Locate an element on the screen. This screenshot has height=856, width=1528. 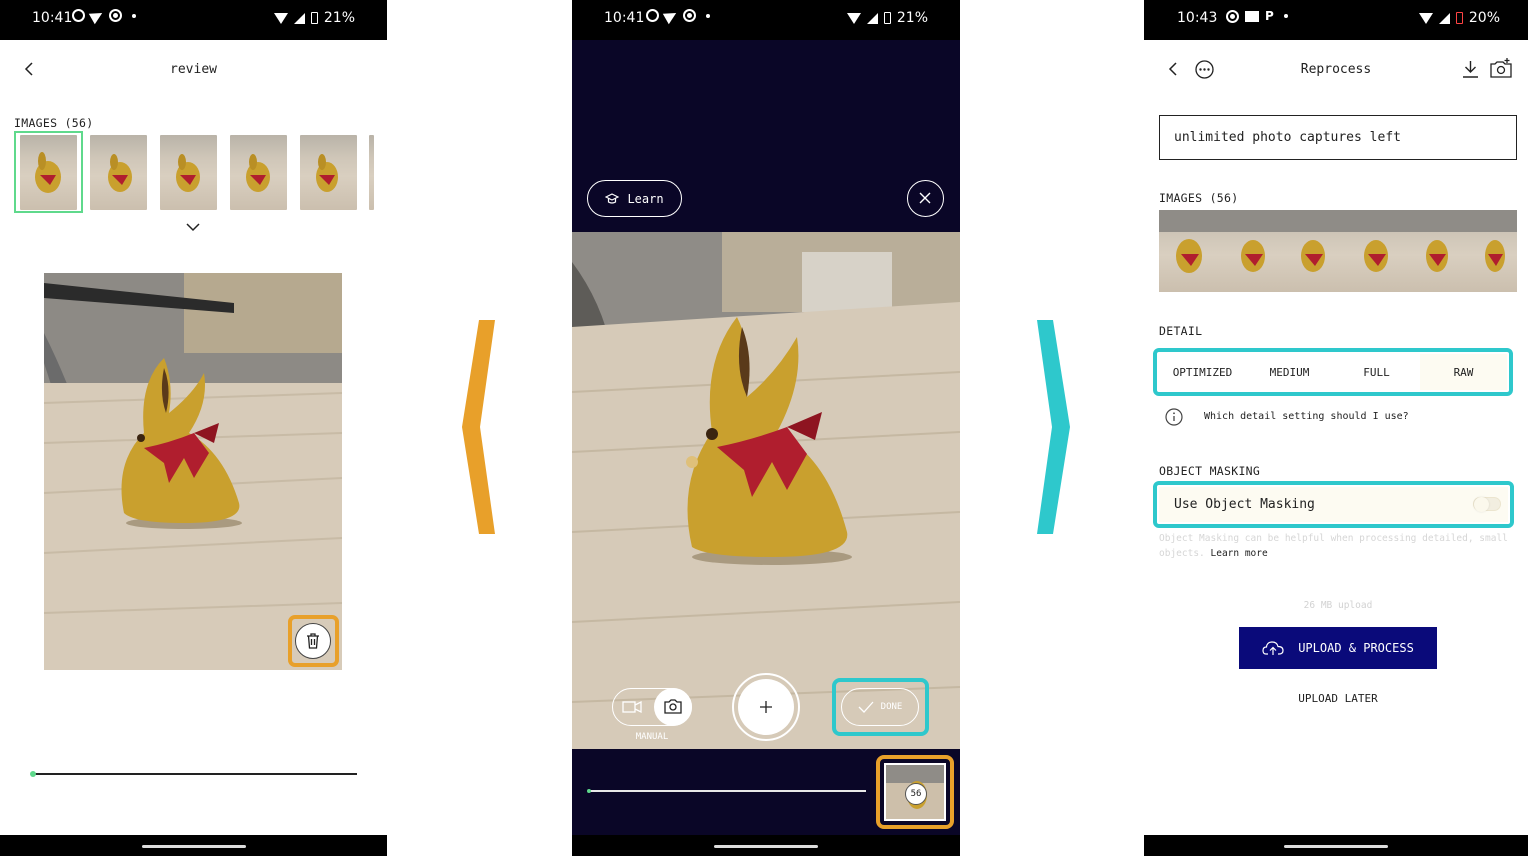
chevron-down-icon is located at coordinates (193, 227).